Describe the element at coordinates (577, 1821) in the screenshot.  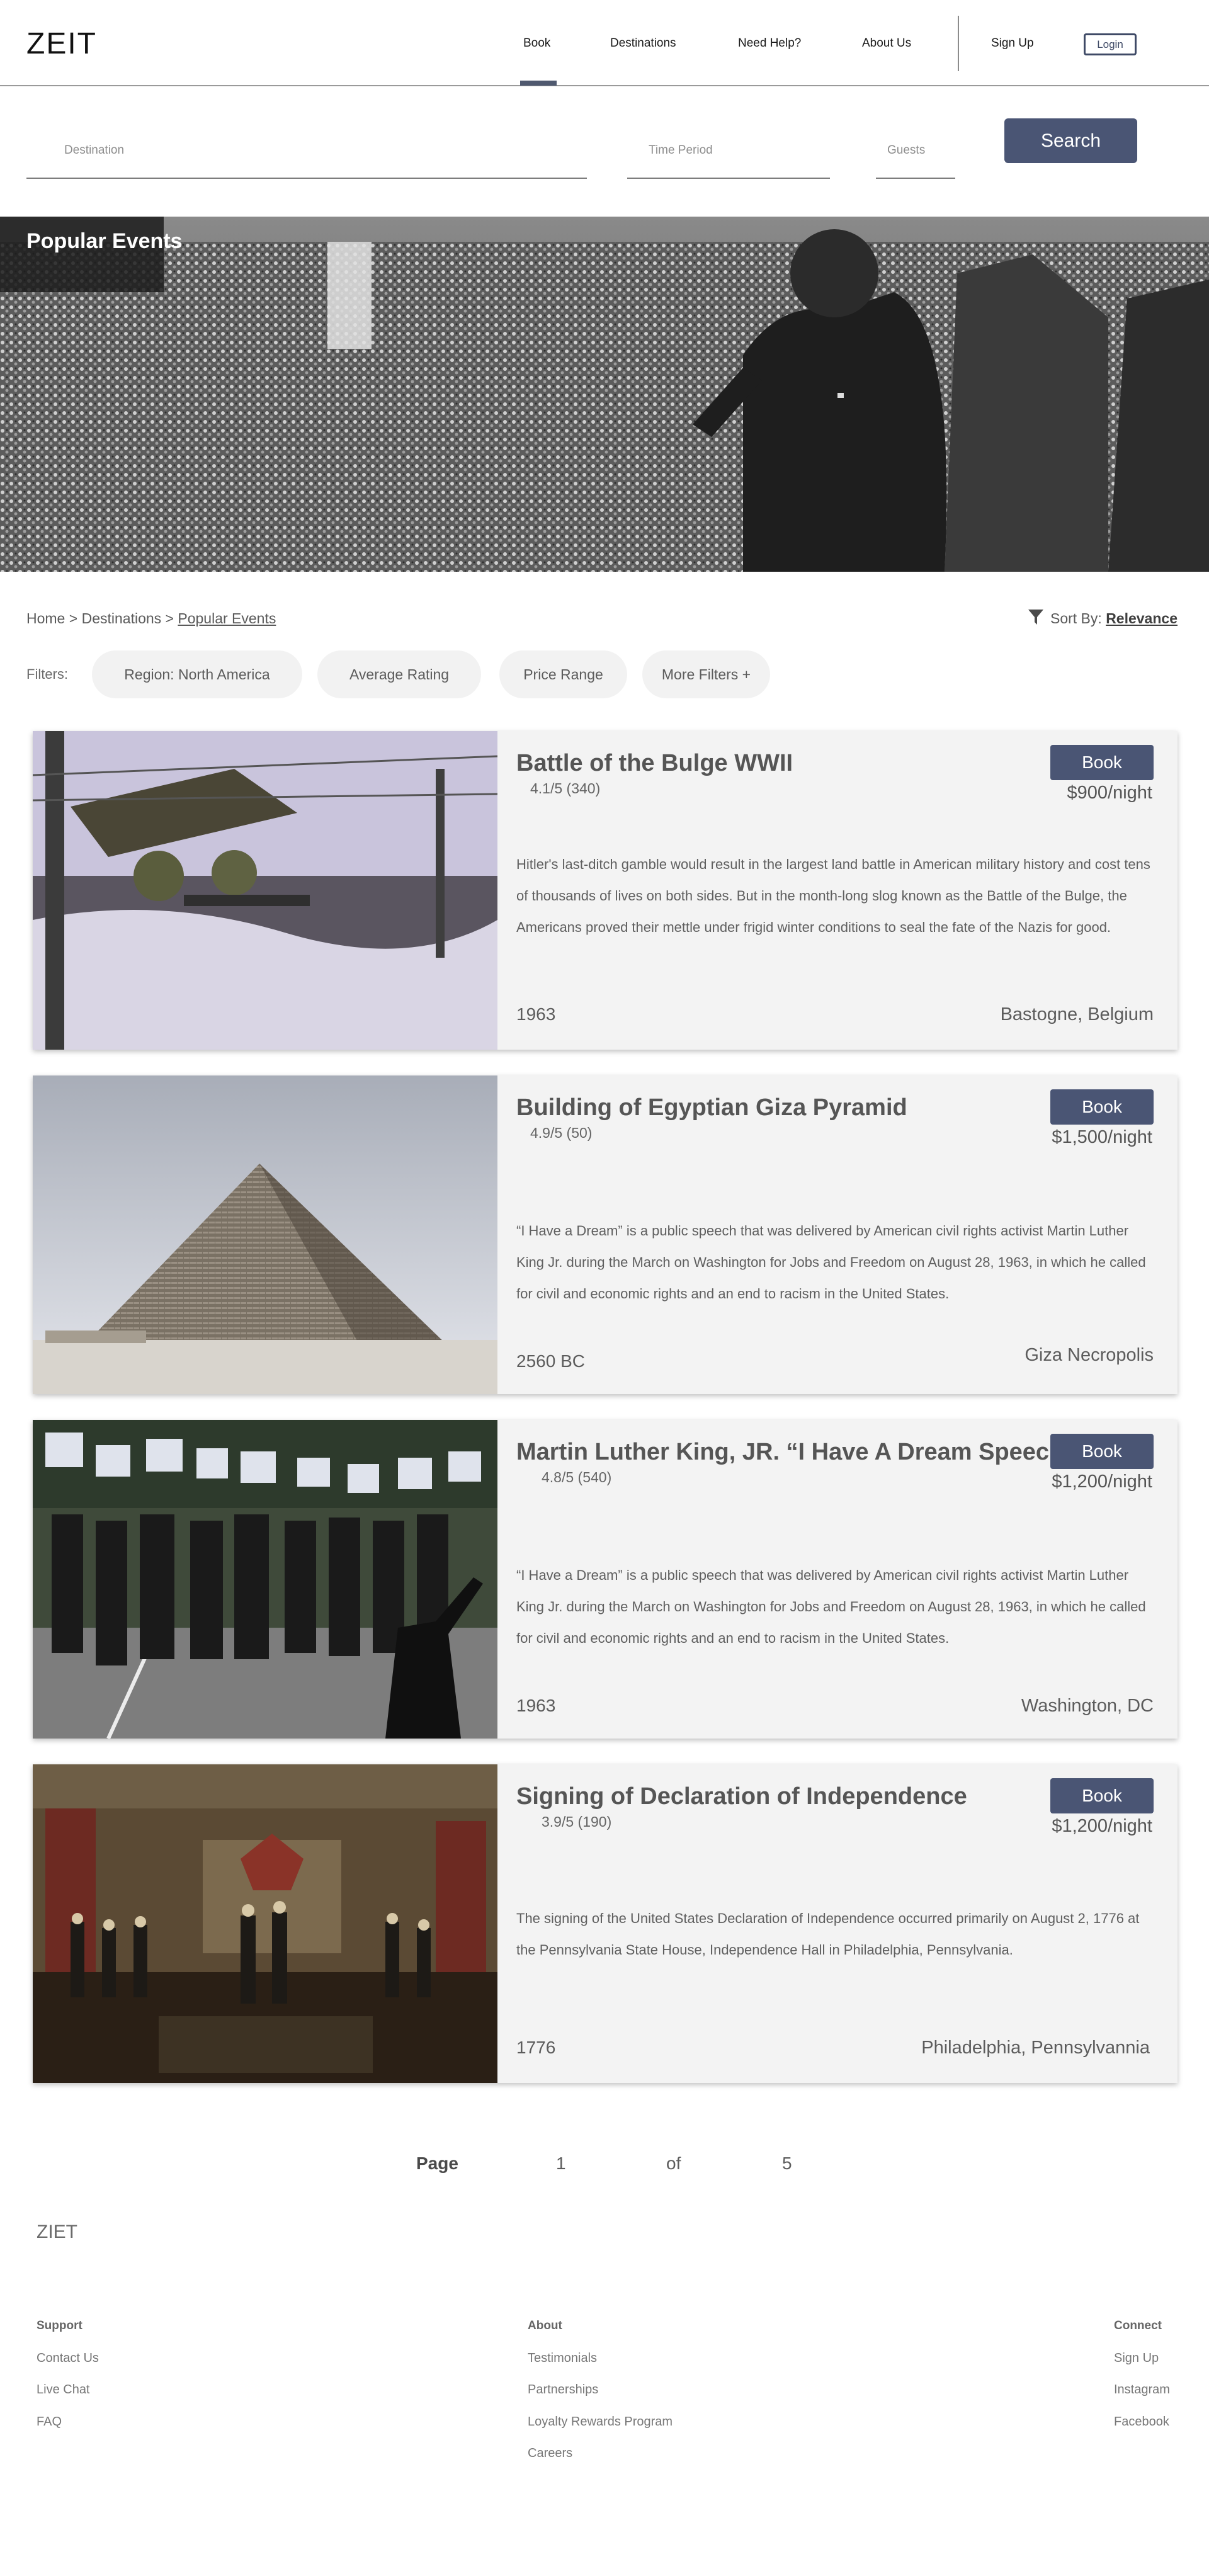
I see `event-rating: 3.9/5 (190)` at that location.